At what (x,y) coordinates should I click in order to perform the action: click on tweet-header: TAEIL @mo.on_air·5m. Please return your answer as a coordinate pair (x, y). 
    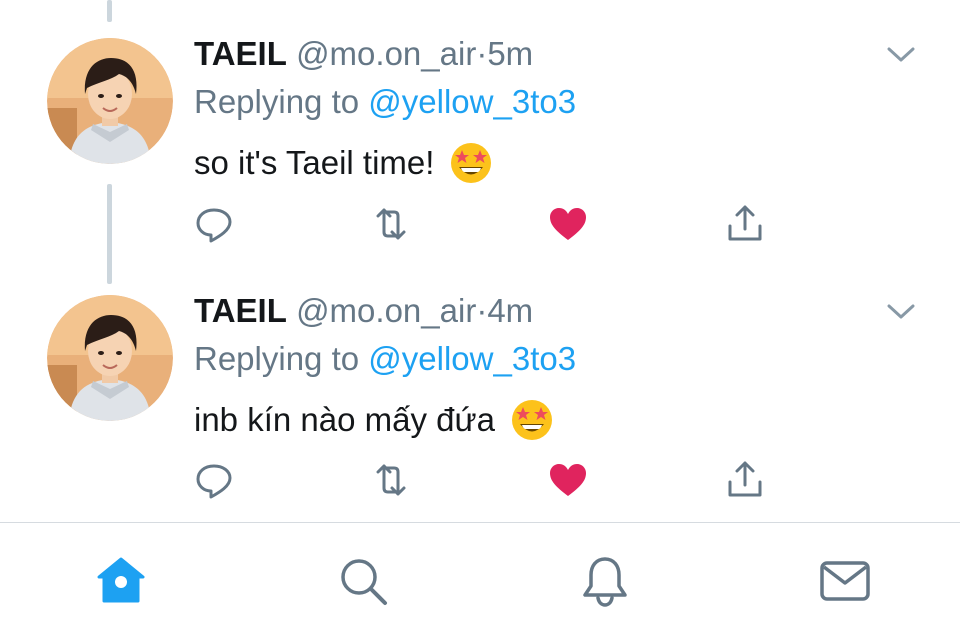
    Looking at the image, I should click on (363, 54).